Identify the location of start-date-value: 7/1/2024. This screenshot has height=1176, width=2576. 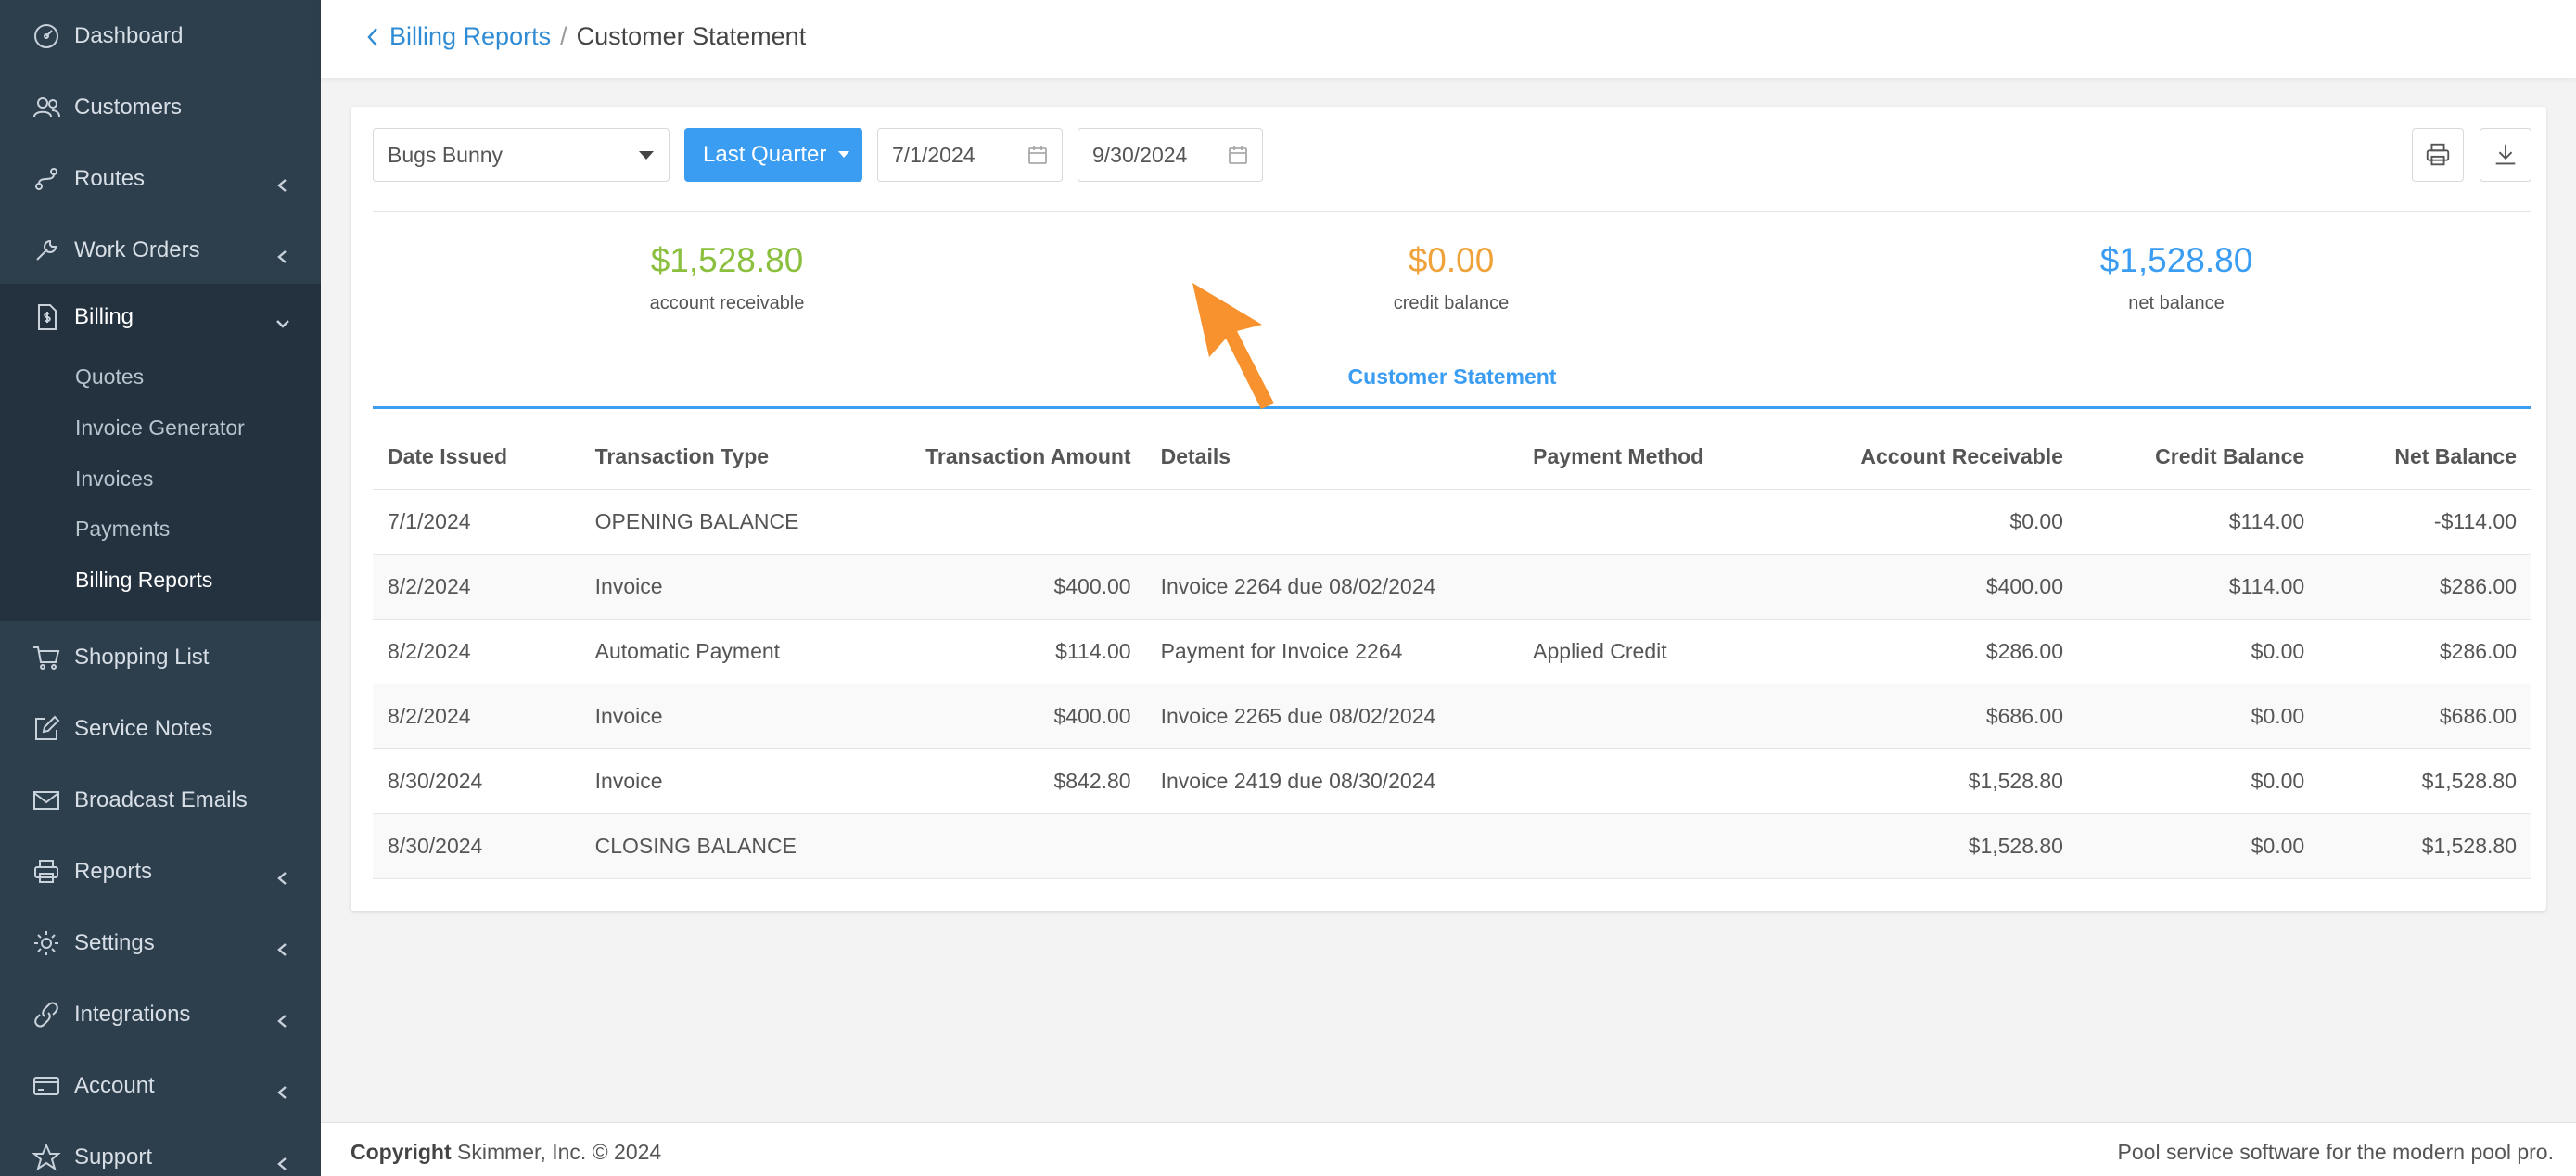
(934, 154).